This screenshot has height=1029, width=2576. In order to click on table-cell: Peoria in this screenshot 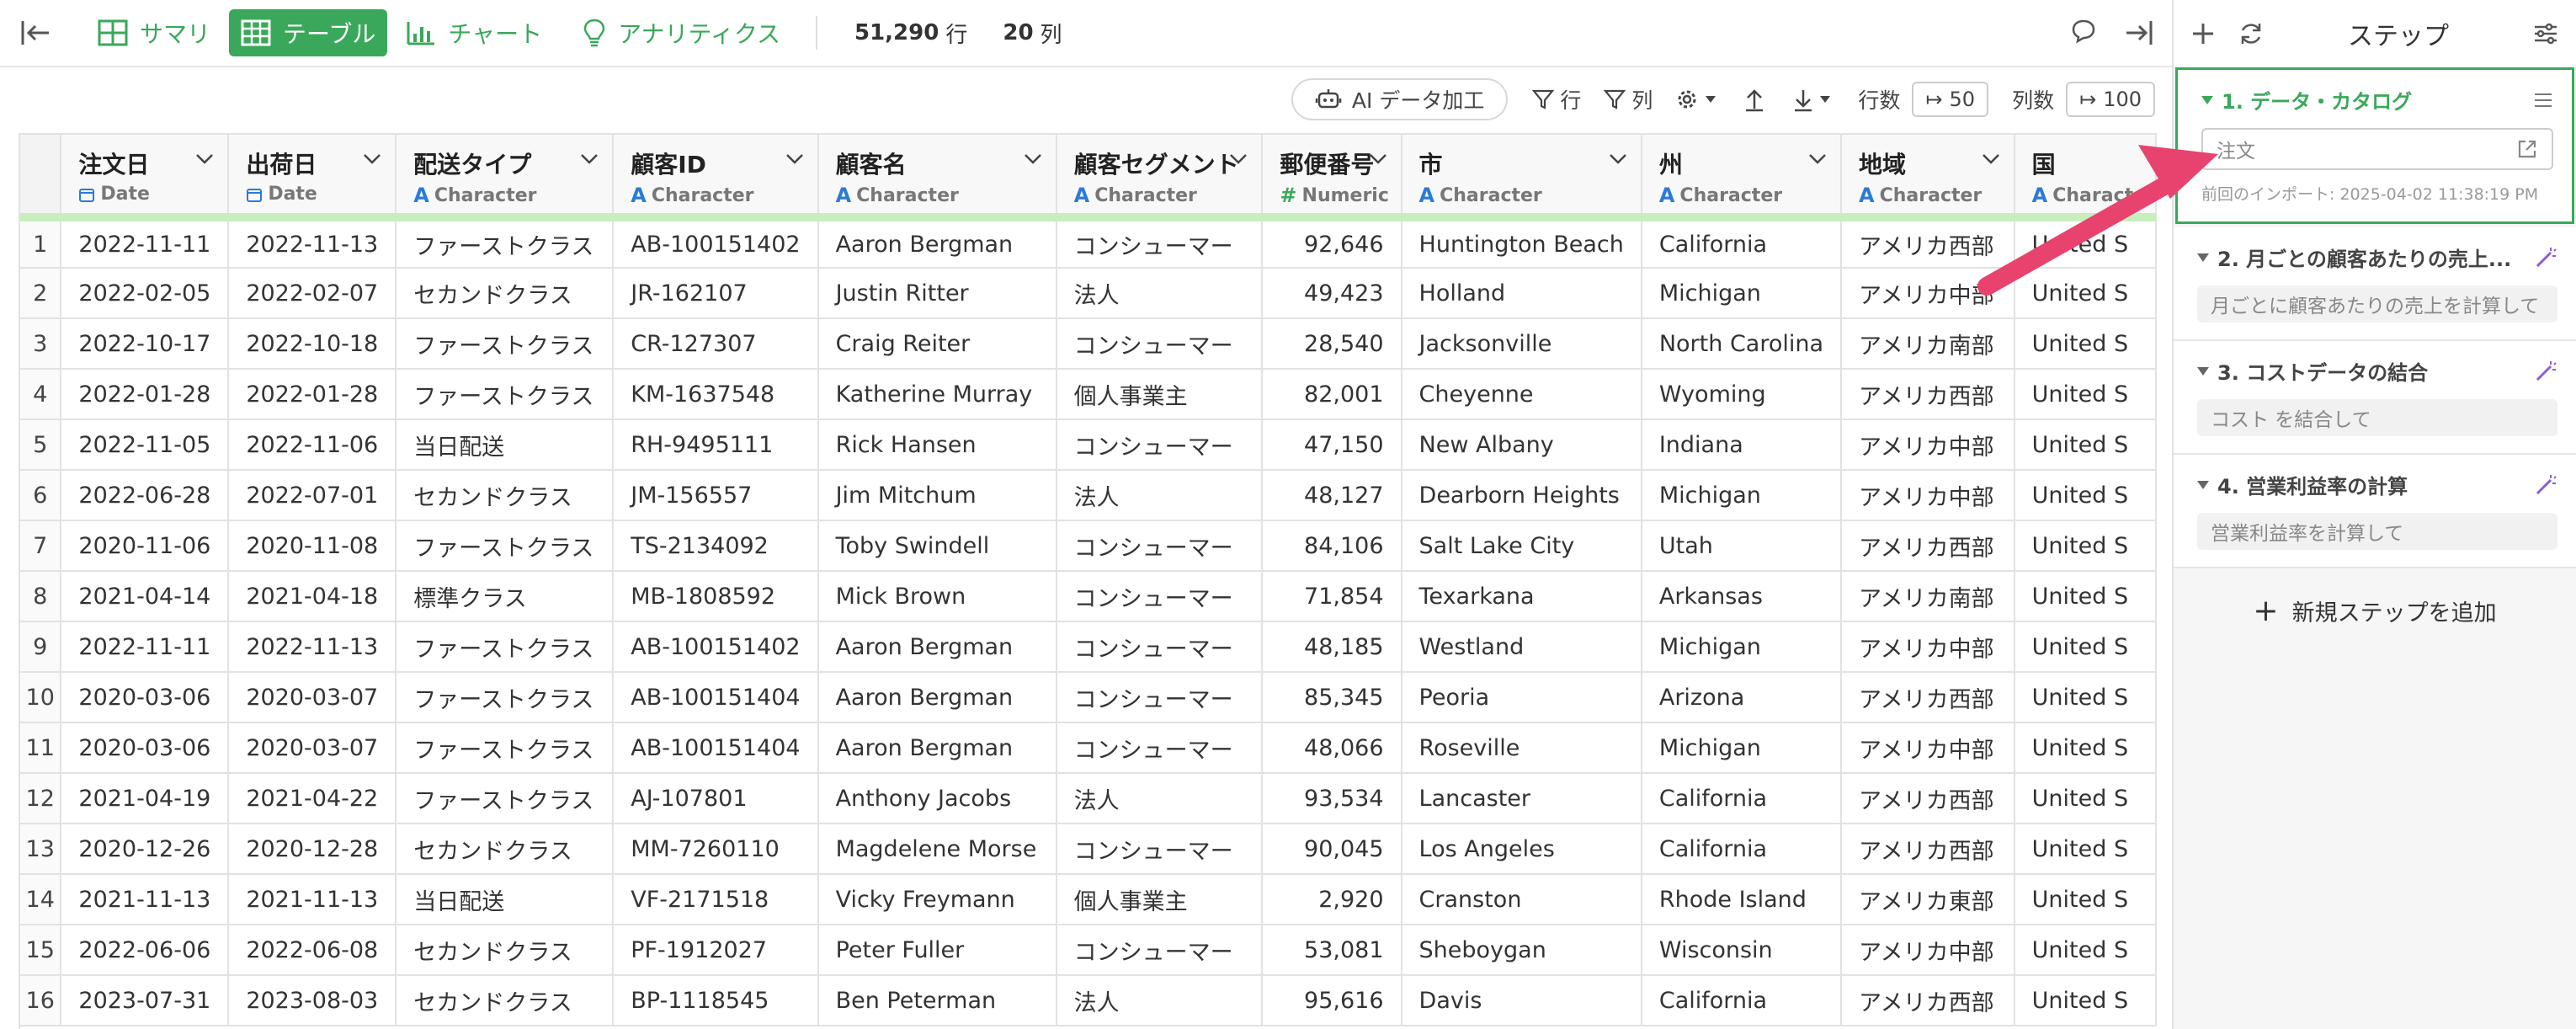, I will do `click(1522, 697)`.